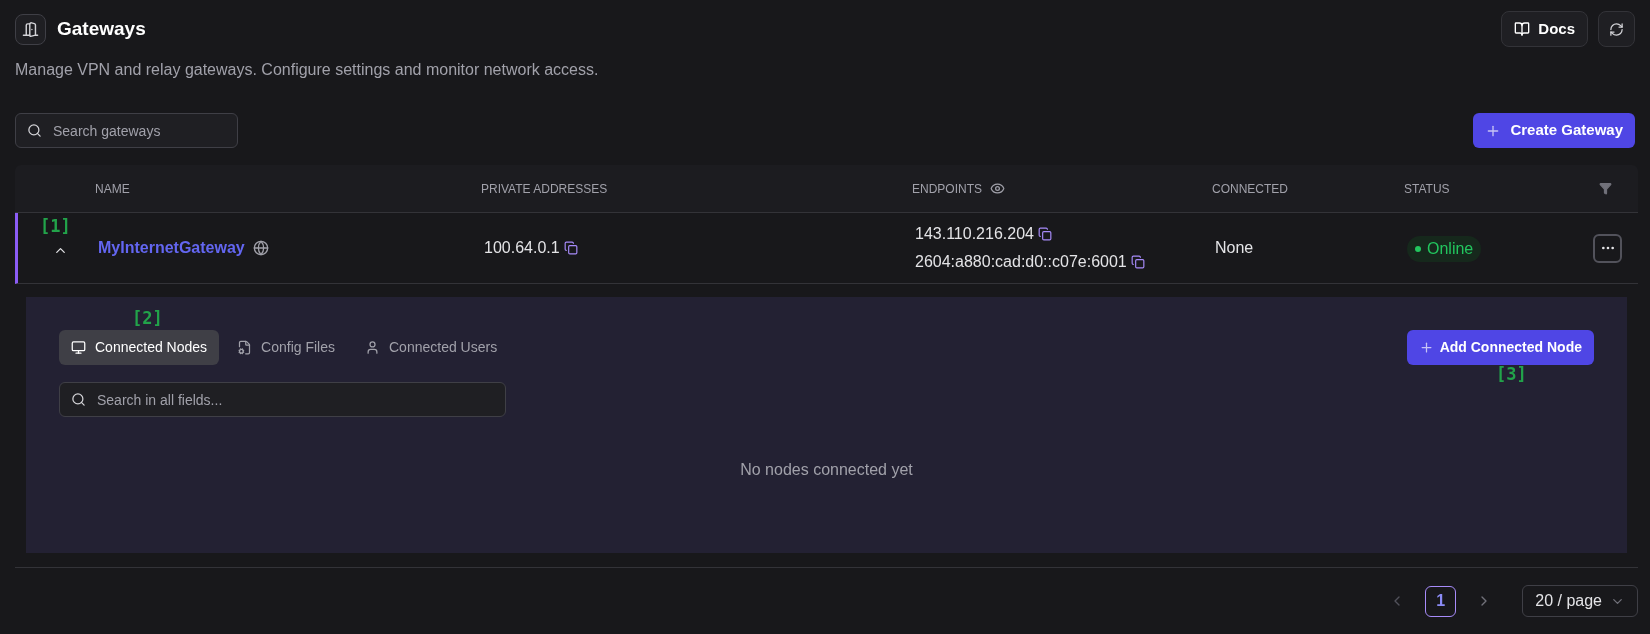 This screenshot has width=1650, height=634. I want to click on book-icon, so click(1522, 29).